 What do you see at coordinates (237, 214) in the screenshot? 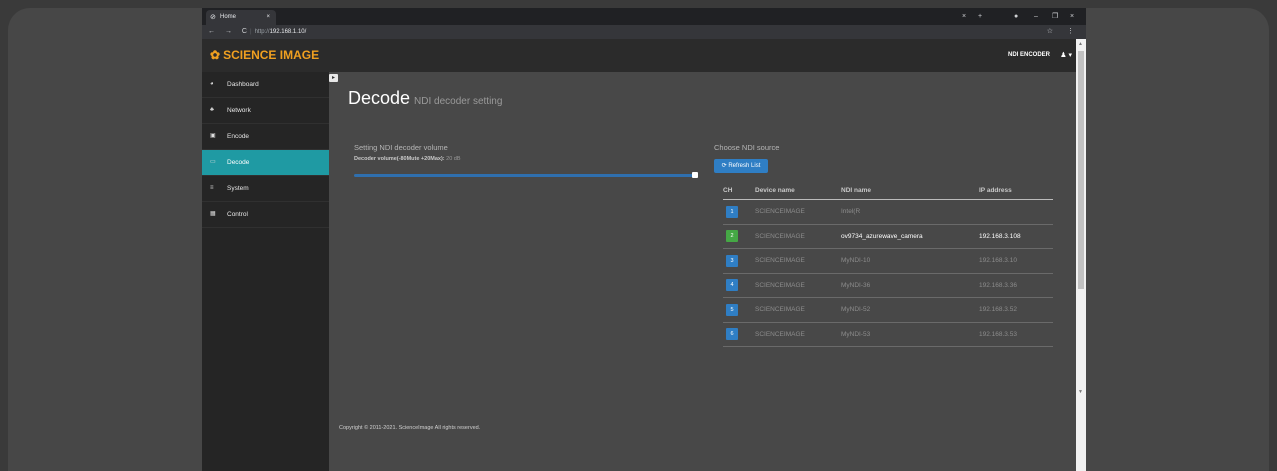
I see `sidebar-item-label: Control` at bounding box center [237, 214].